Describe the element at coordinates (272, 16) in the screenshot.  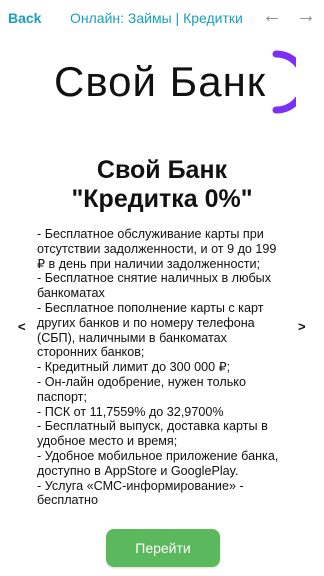
I see `arrow-left-icon: ←` at that location.